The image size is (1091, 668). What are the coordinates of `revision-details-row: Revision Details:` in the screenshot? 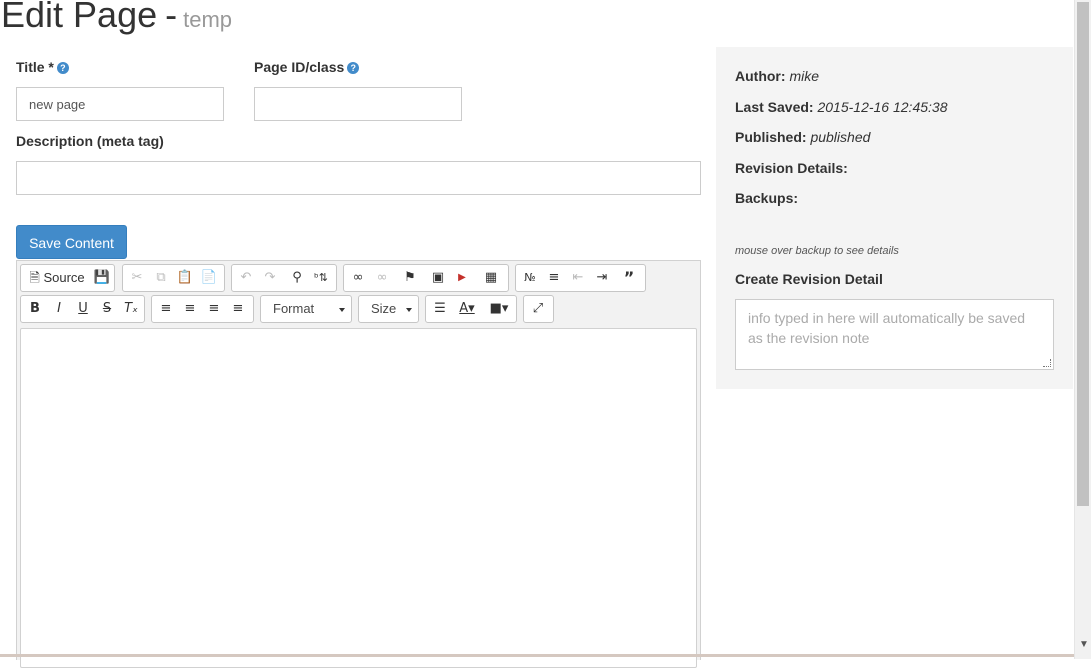 It's located at (791, 168).